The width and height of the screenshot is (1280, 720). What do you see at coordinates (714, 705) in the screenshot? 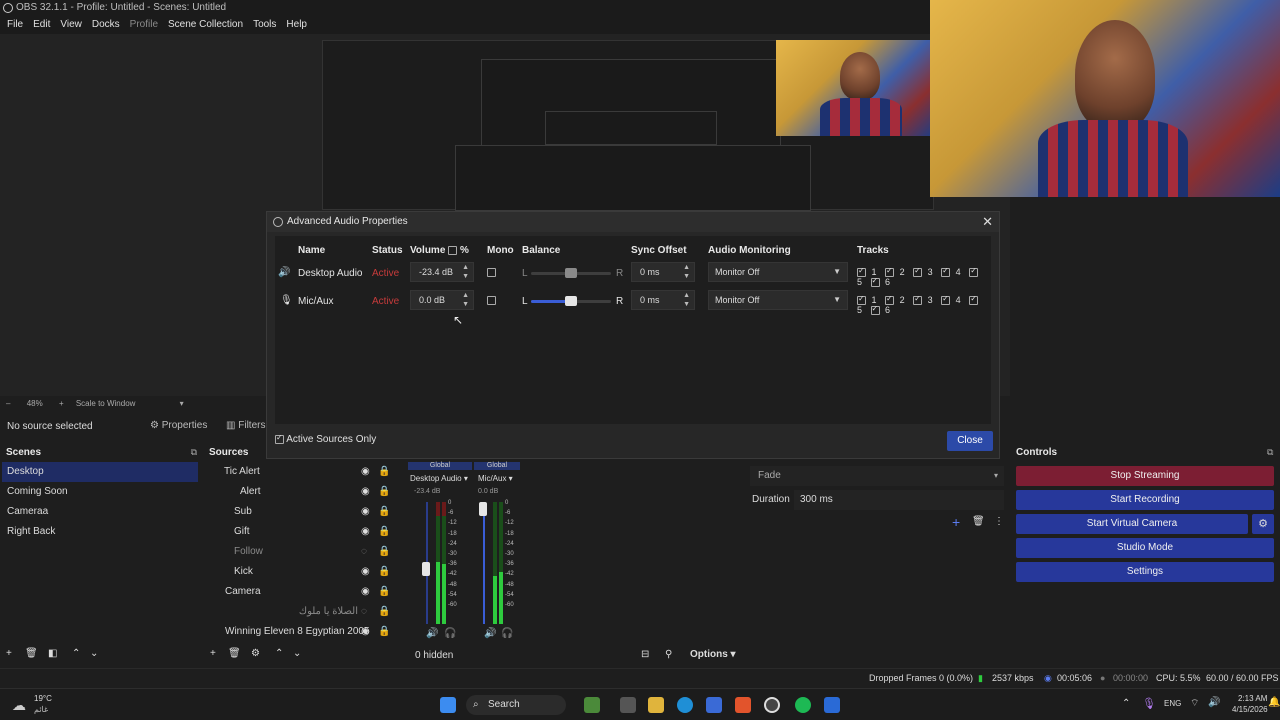
I see `store-icon` at bounding box center [714, 705].